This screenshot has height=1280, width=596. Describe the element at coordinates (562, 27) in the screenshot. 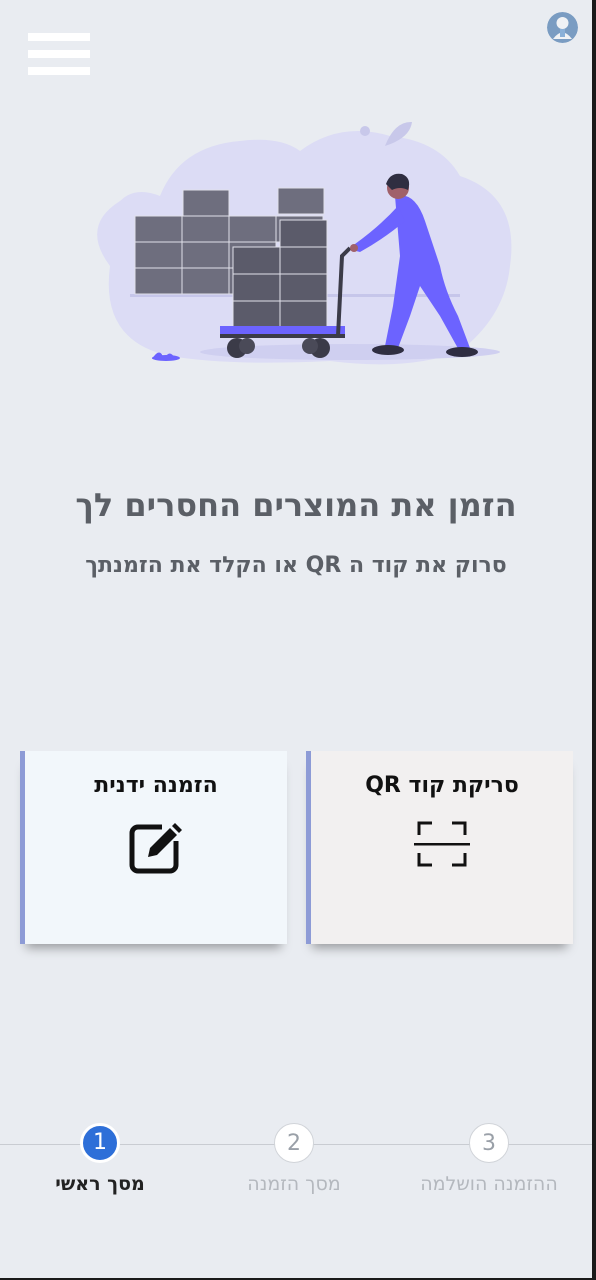

I see `user-avatar` at that location.